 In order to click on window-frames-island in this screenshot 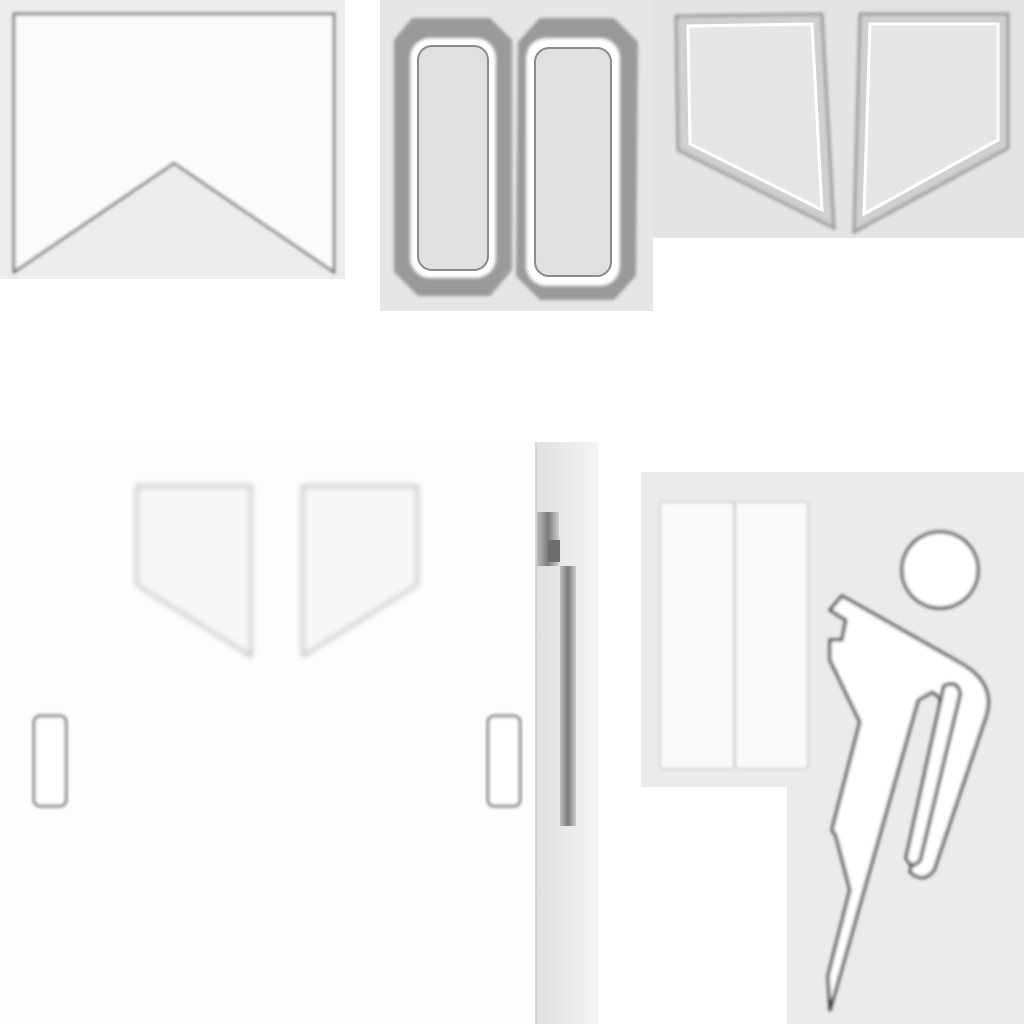, I will do `click(838, 119)`.